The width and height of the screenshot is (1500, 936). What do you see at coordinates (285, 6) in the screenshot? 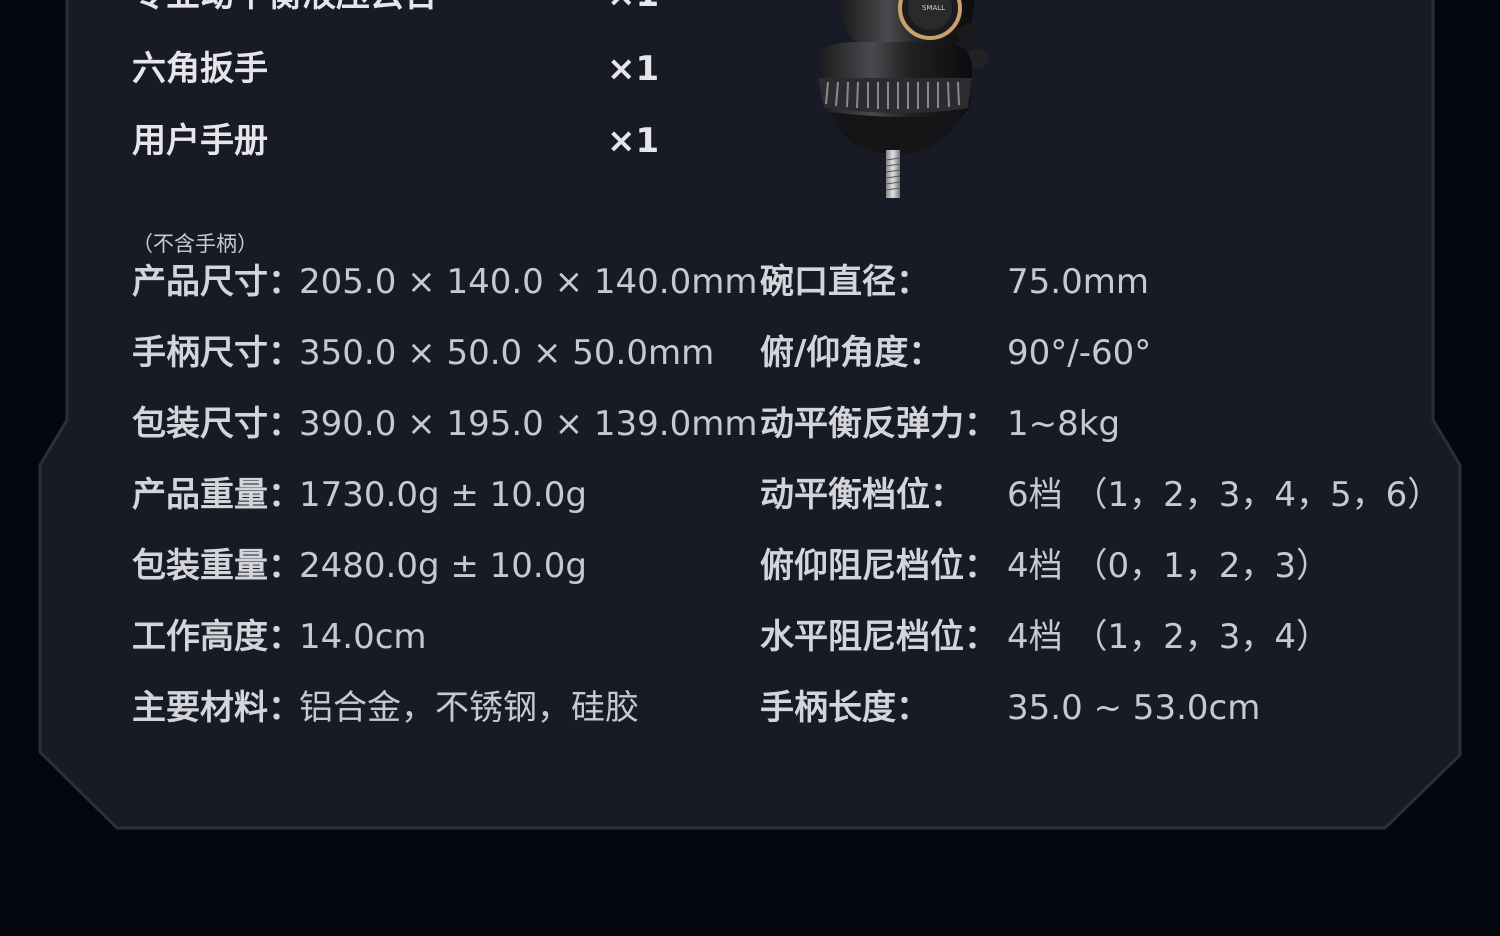
I see `package-item-name: 专业动平衡液压云台` at bounding box center [285, 6].